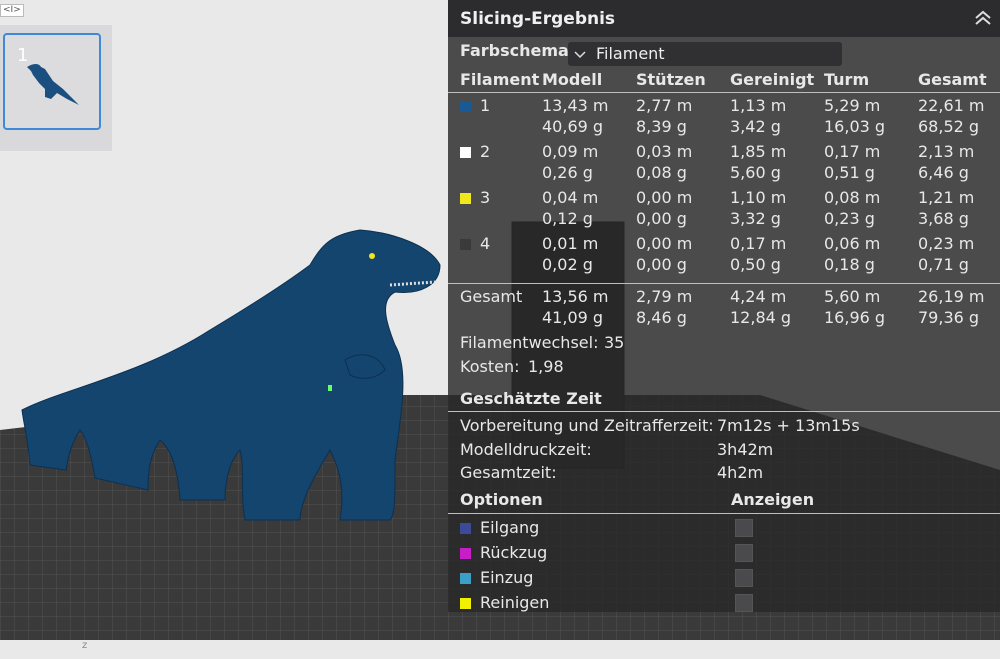 This screenshot has height=659, width=1000. Describe the element at coordinates (514, 552) in the screenshot. I see `option-label: Rückzug` at that location.